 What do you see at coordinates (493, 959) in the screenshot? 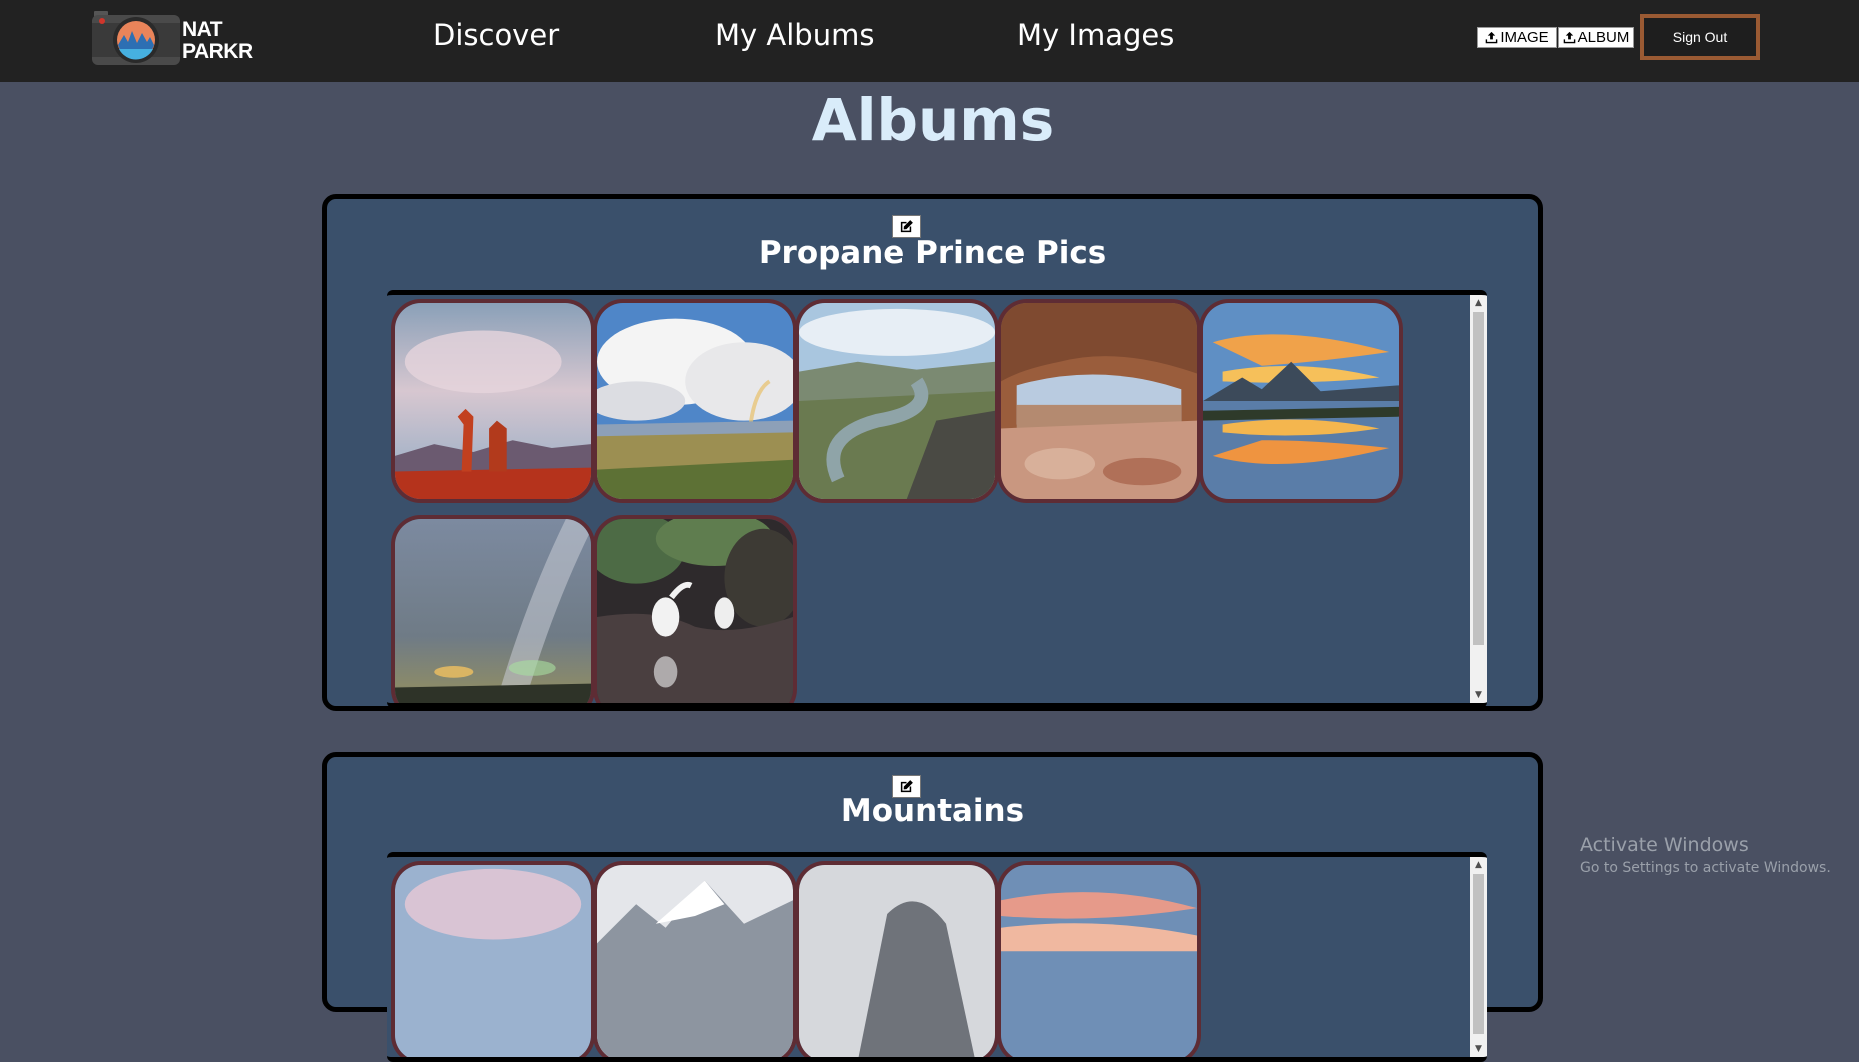
I see `photo-red-rock-sunset` at bounding box center [493, 959].